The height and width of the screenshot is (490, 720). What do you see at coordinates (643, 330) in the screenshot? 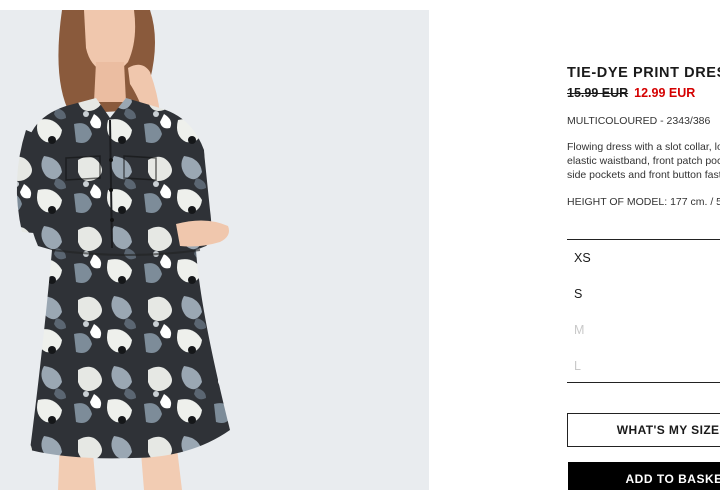
I see `size-option-m: M` at bounding box center [643, 330].